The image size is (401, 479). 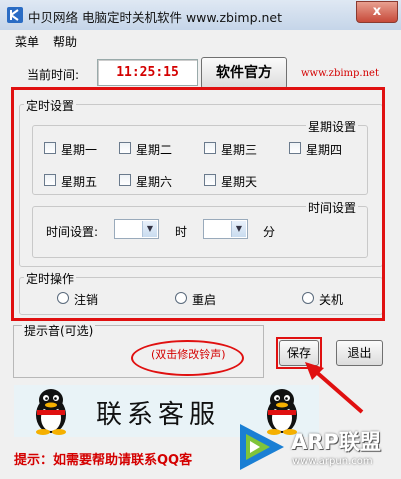 I want to click on footer-tip: 提示：如需要帮助请联系QQ客, so click(x=103, y=460).